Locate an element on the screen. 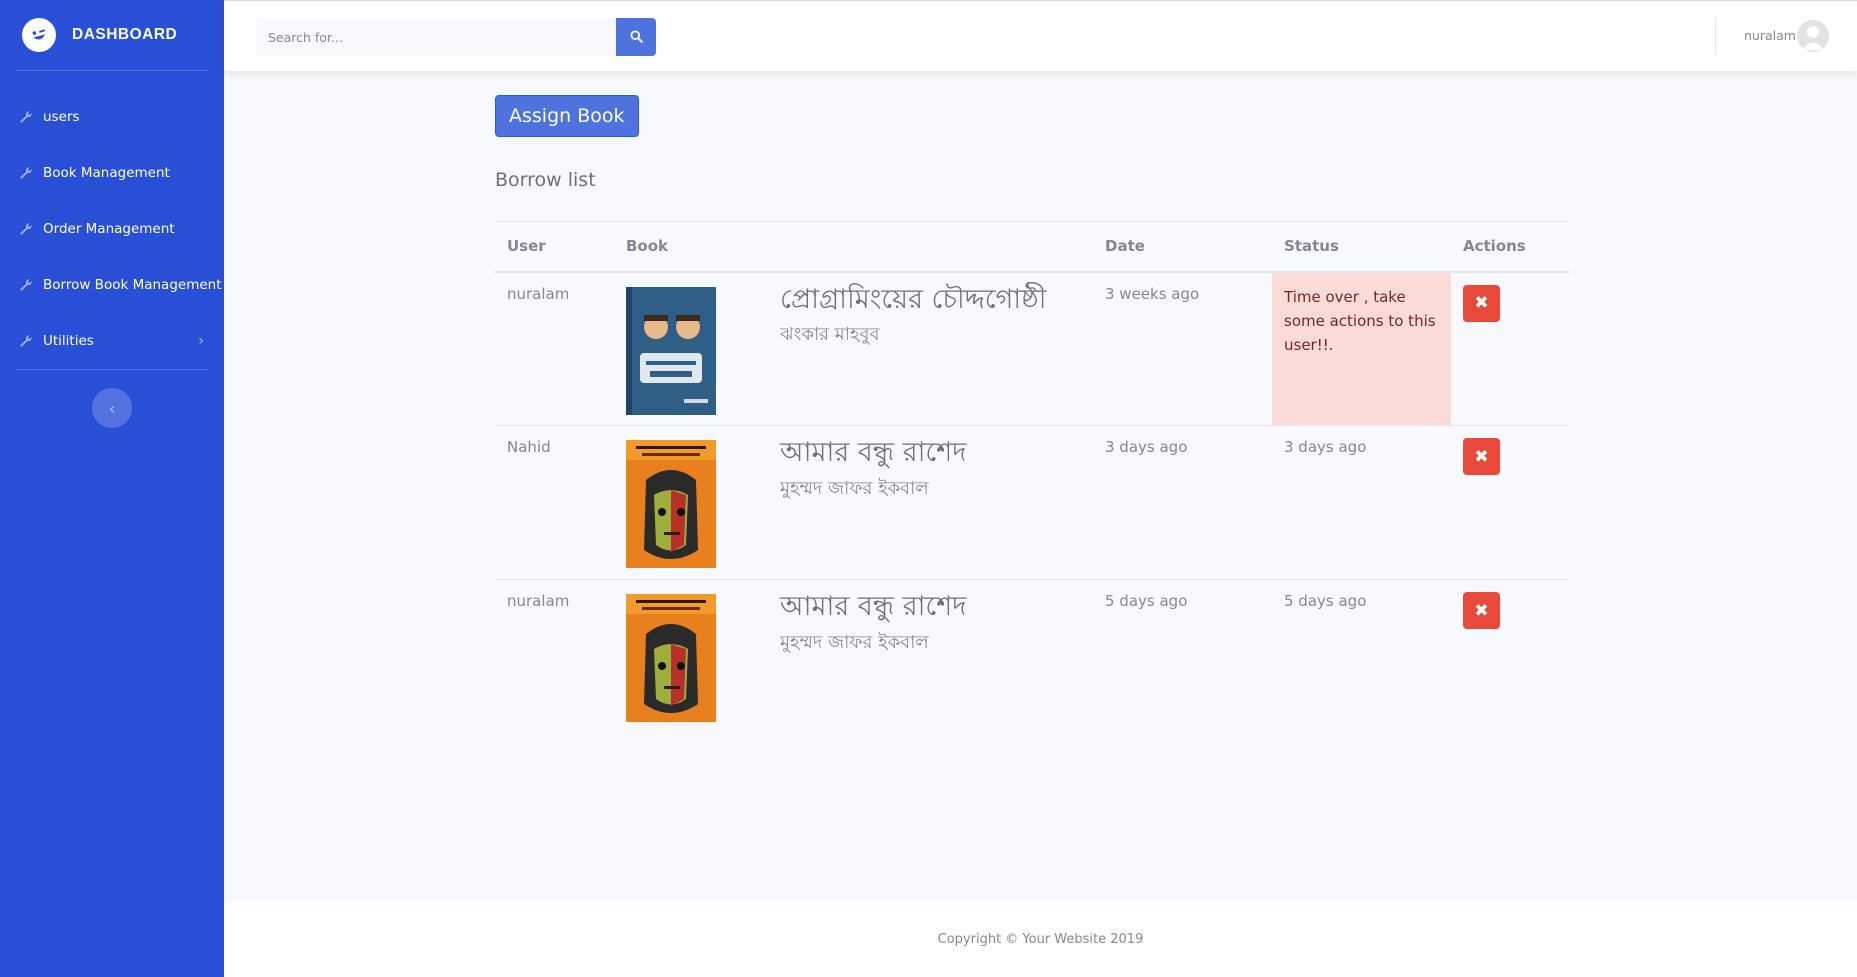 Image resolution: width=1857 pixels, height=977 pixels. sidebar-item-label: Borrow Book Management is located at coordinates (132, 285).